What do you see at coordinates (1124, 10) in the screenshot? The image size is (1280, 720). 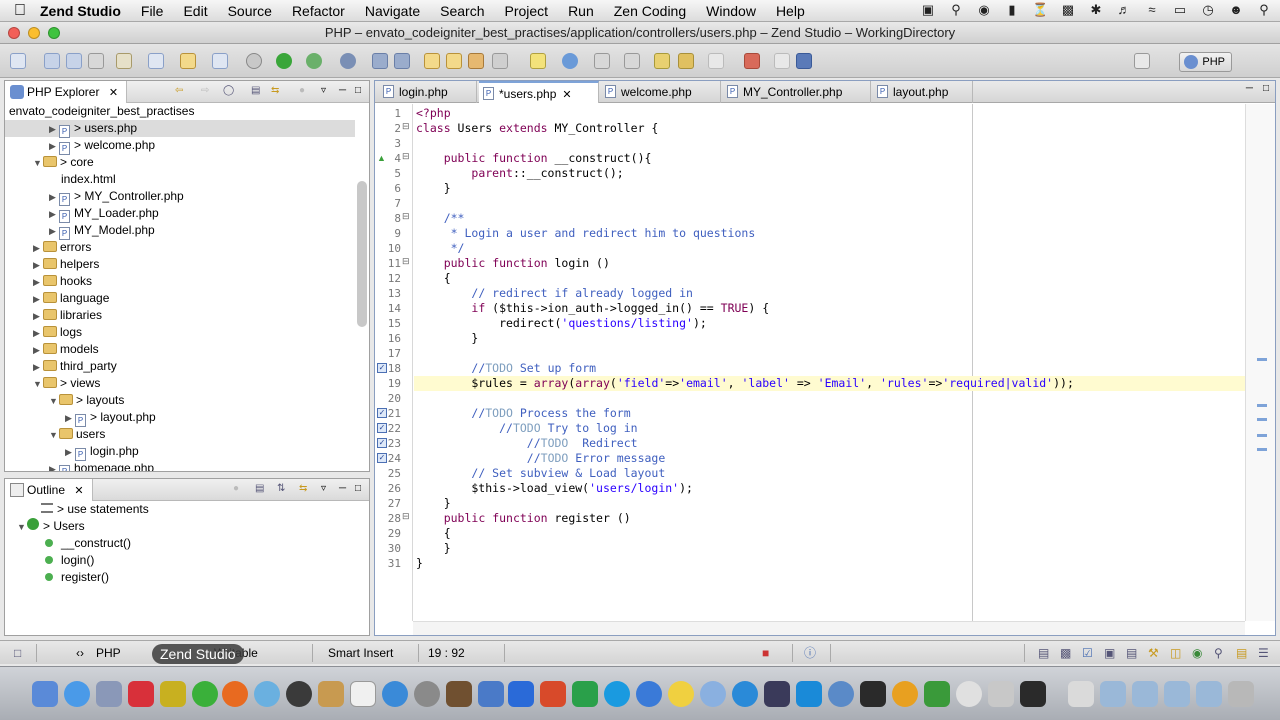 I see `volume-icon: ♬` at bounding box center [1124, 10].